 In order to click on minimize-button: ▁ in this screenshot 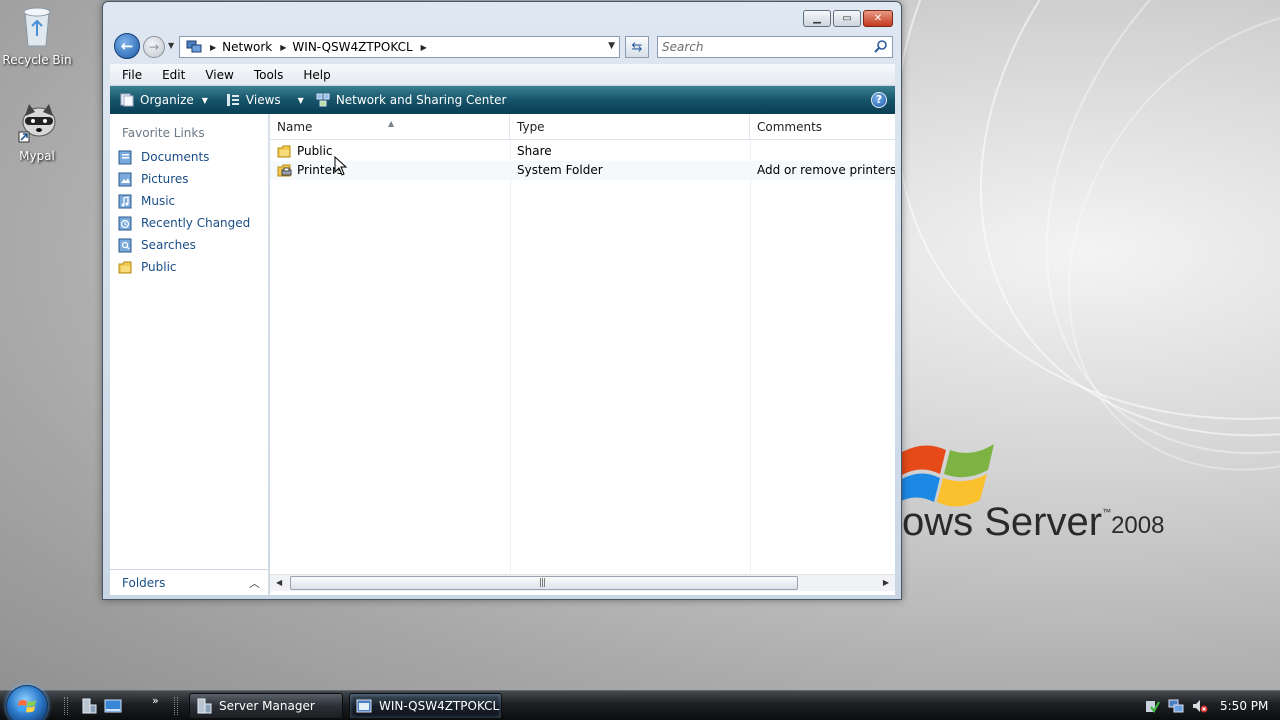, I will do `click(817, 18)`.